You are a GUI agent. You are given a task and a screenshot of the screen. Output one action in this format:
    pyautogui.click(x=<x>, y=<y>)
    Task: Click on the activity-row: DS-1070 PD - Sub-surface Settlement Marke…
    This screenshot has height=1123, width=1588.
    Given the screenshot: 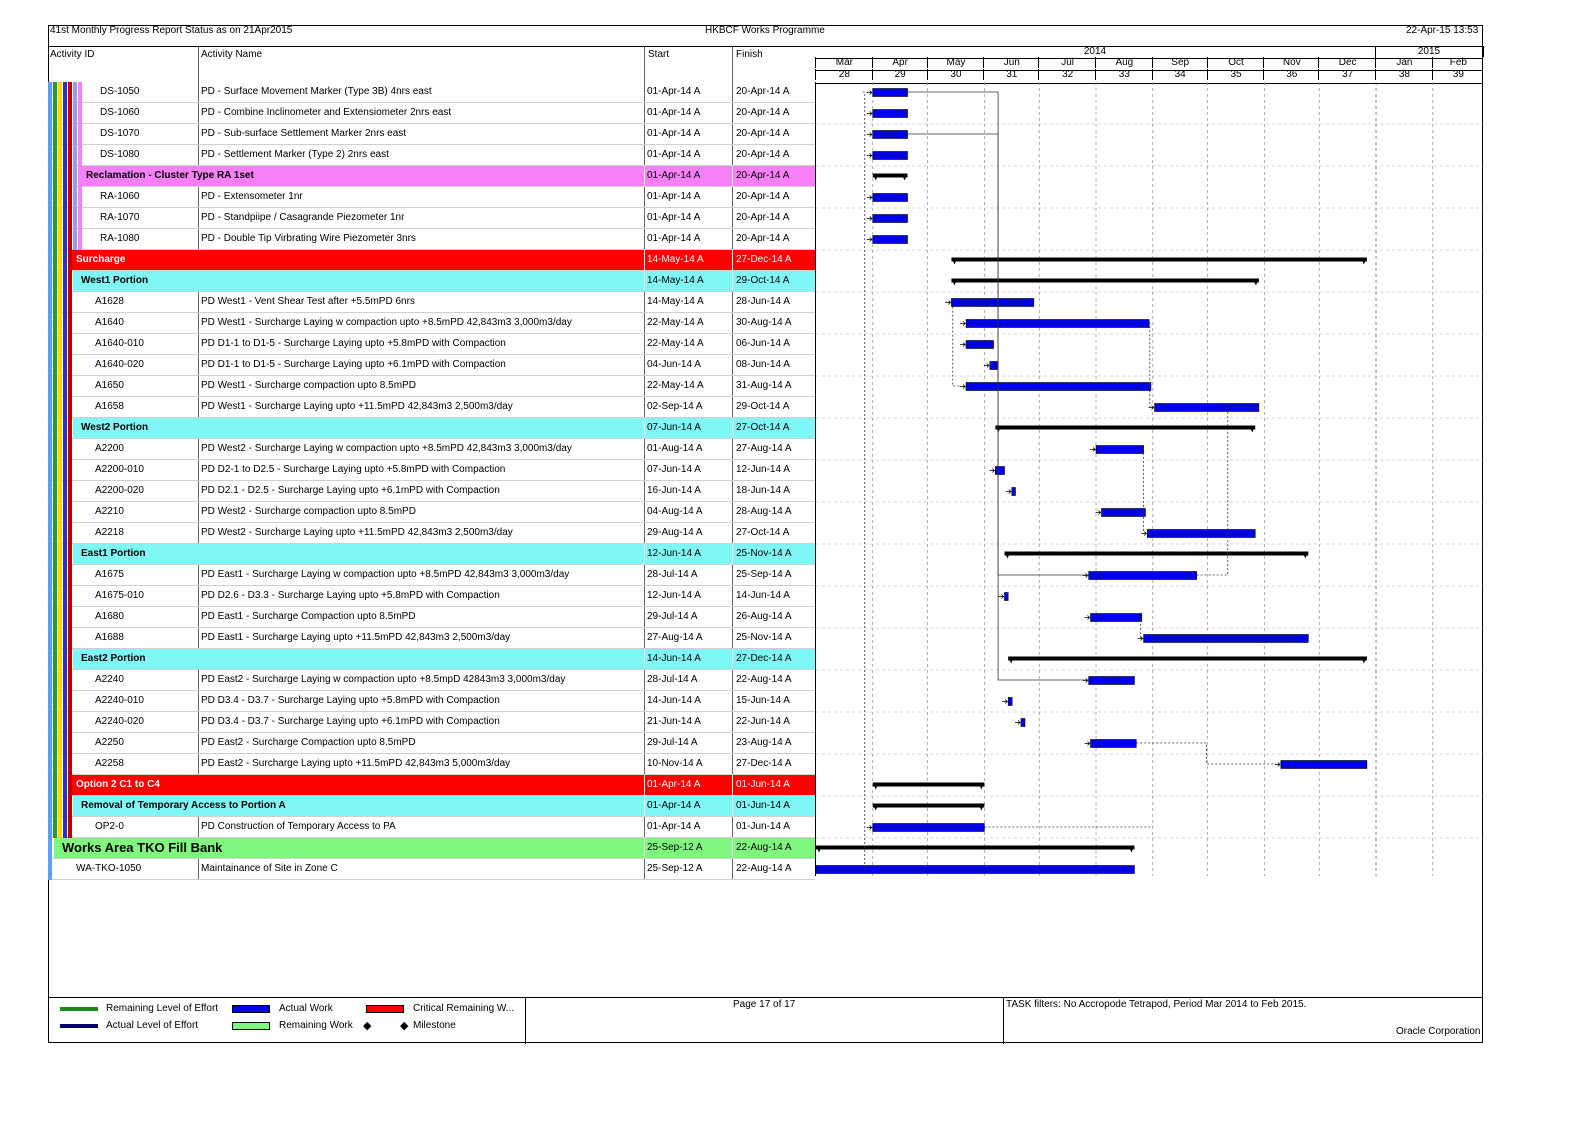 What is the action you would take?
    pyautogui.click(x=431, y=134)
    